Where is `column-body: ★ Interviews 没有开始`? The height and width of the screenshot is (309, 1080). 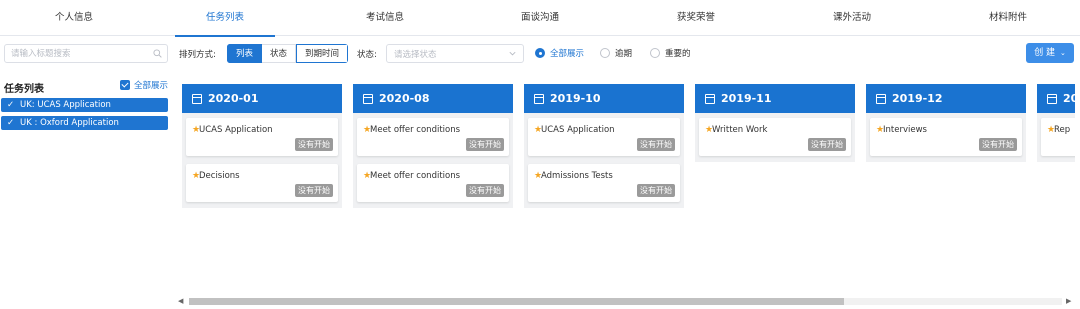
column-body: ★ Interviews 没有开始 is located at coordinates (946, 137).